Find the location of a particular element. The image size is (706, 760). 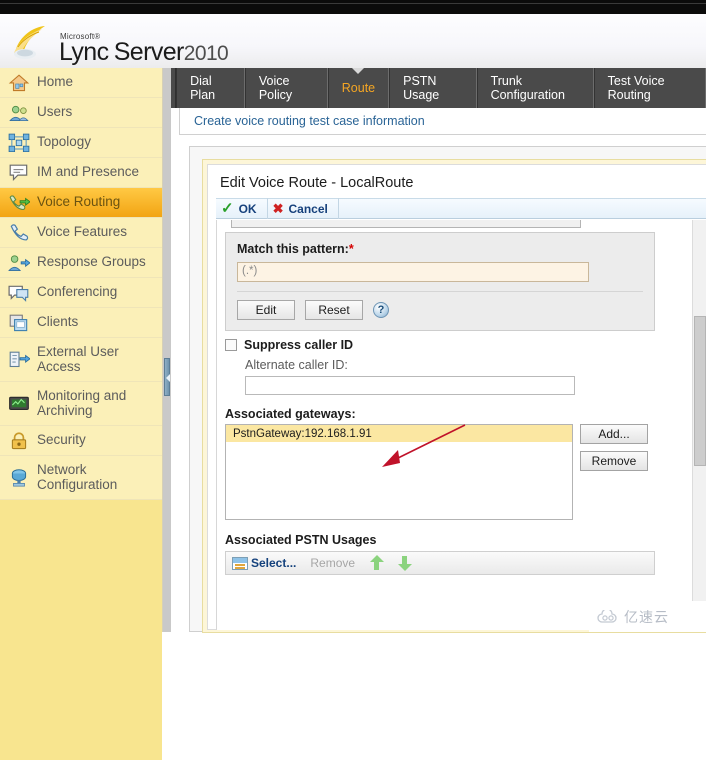

sidebar-item-security: Security is located at coordinates (81, 441).